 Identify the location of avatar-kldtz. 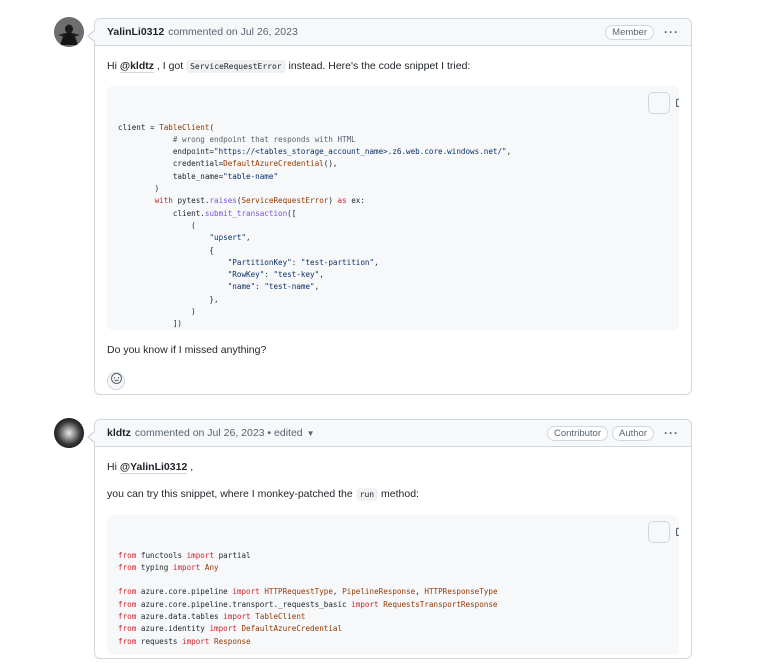
(69, 433).